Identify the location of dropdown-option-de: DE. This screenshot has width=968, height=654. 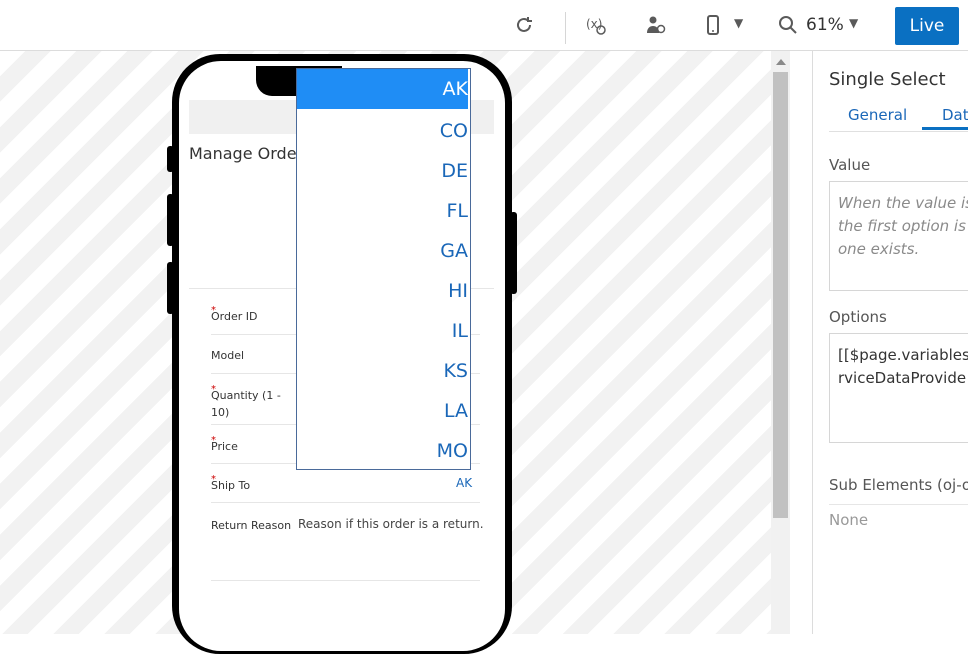
(382, 171).